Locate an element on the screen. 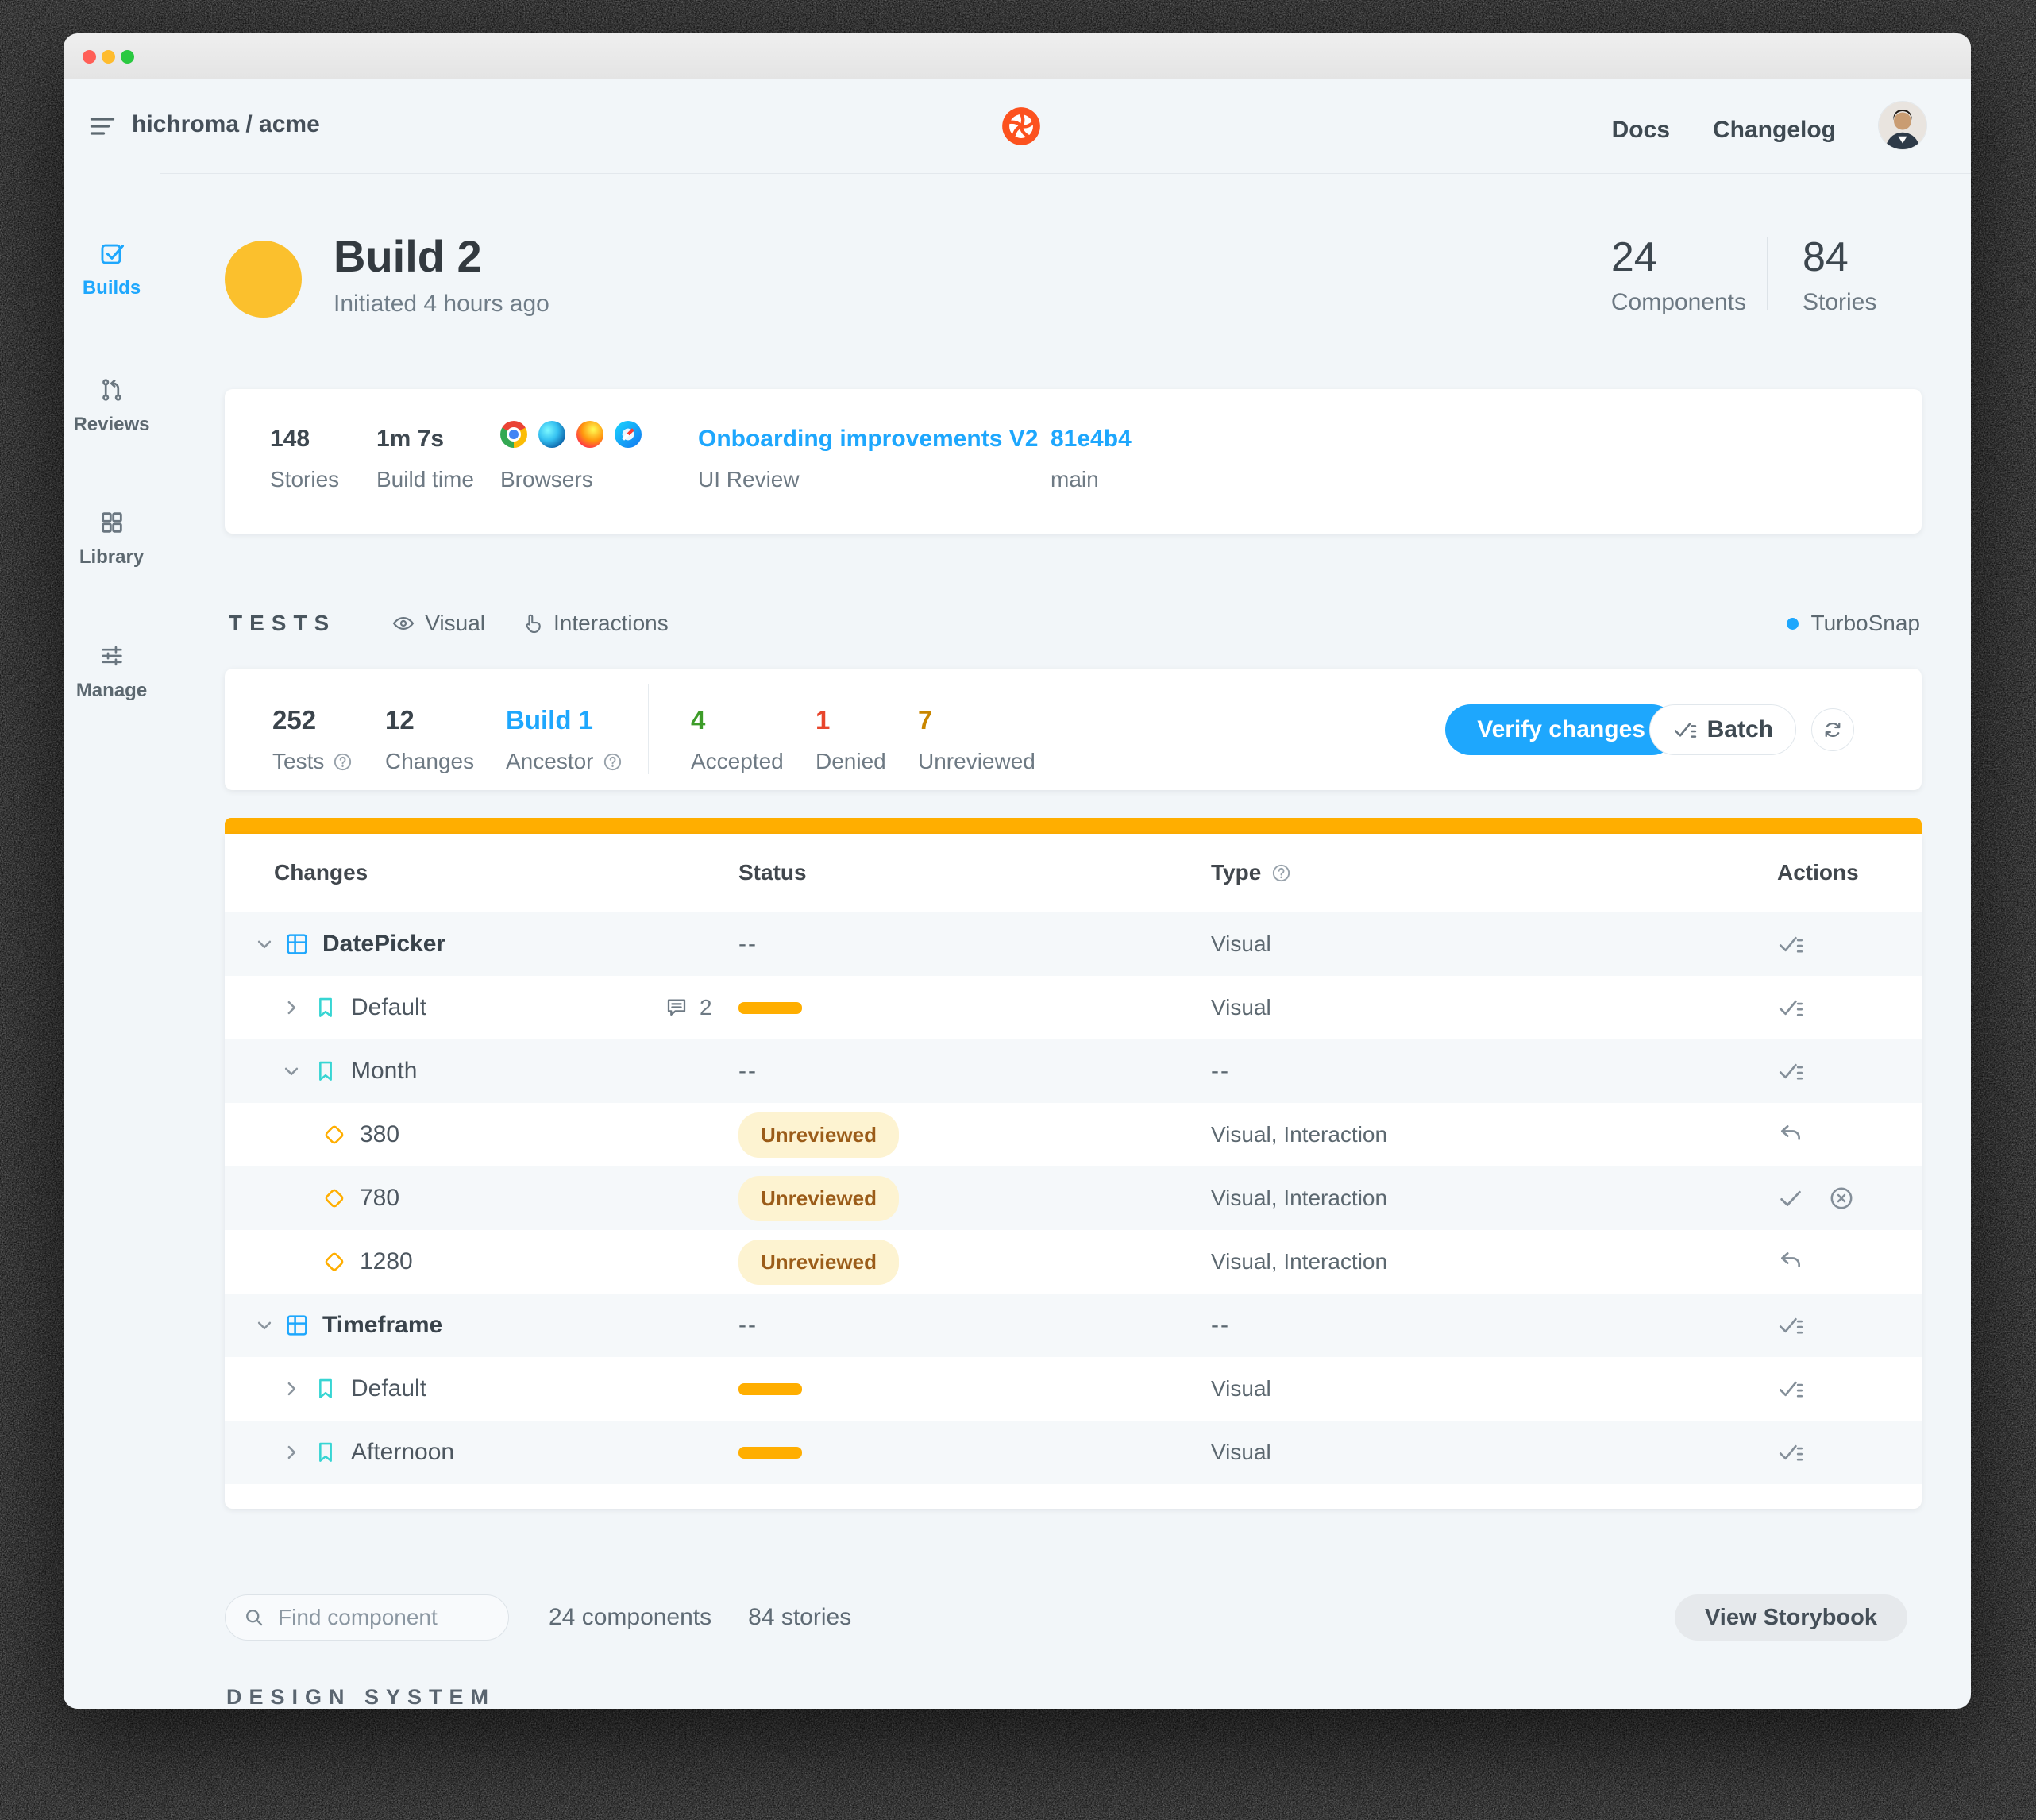 The width and height of the screenshot is (2036, 1820). changes-count-label: Changes is located at coordinates (430, 761).